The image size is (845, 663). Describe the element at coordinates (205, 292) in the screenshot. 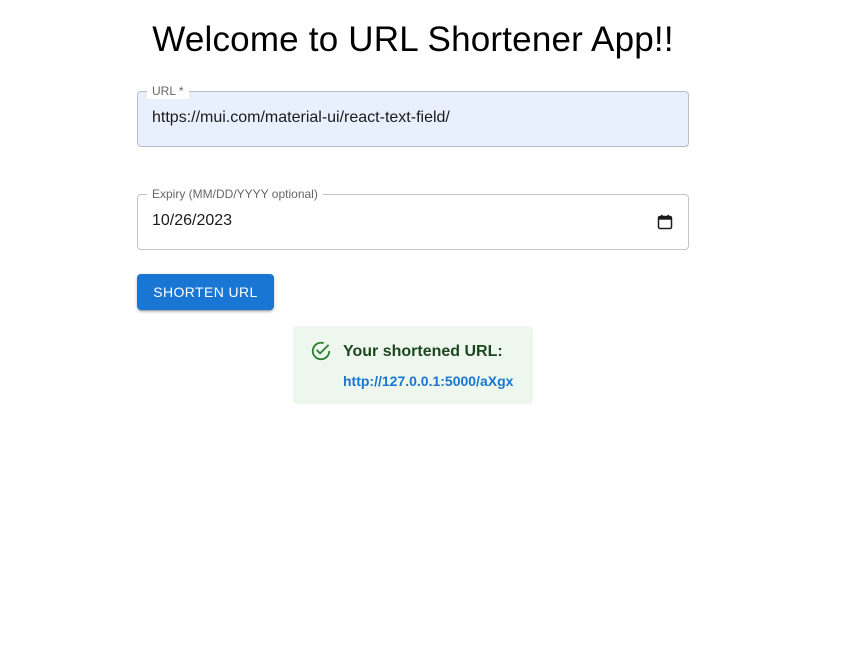

I see `shorten-url-button: SHORTEN URL` at that location.